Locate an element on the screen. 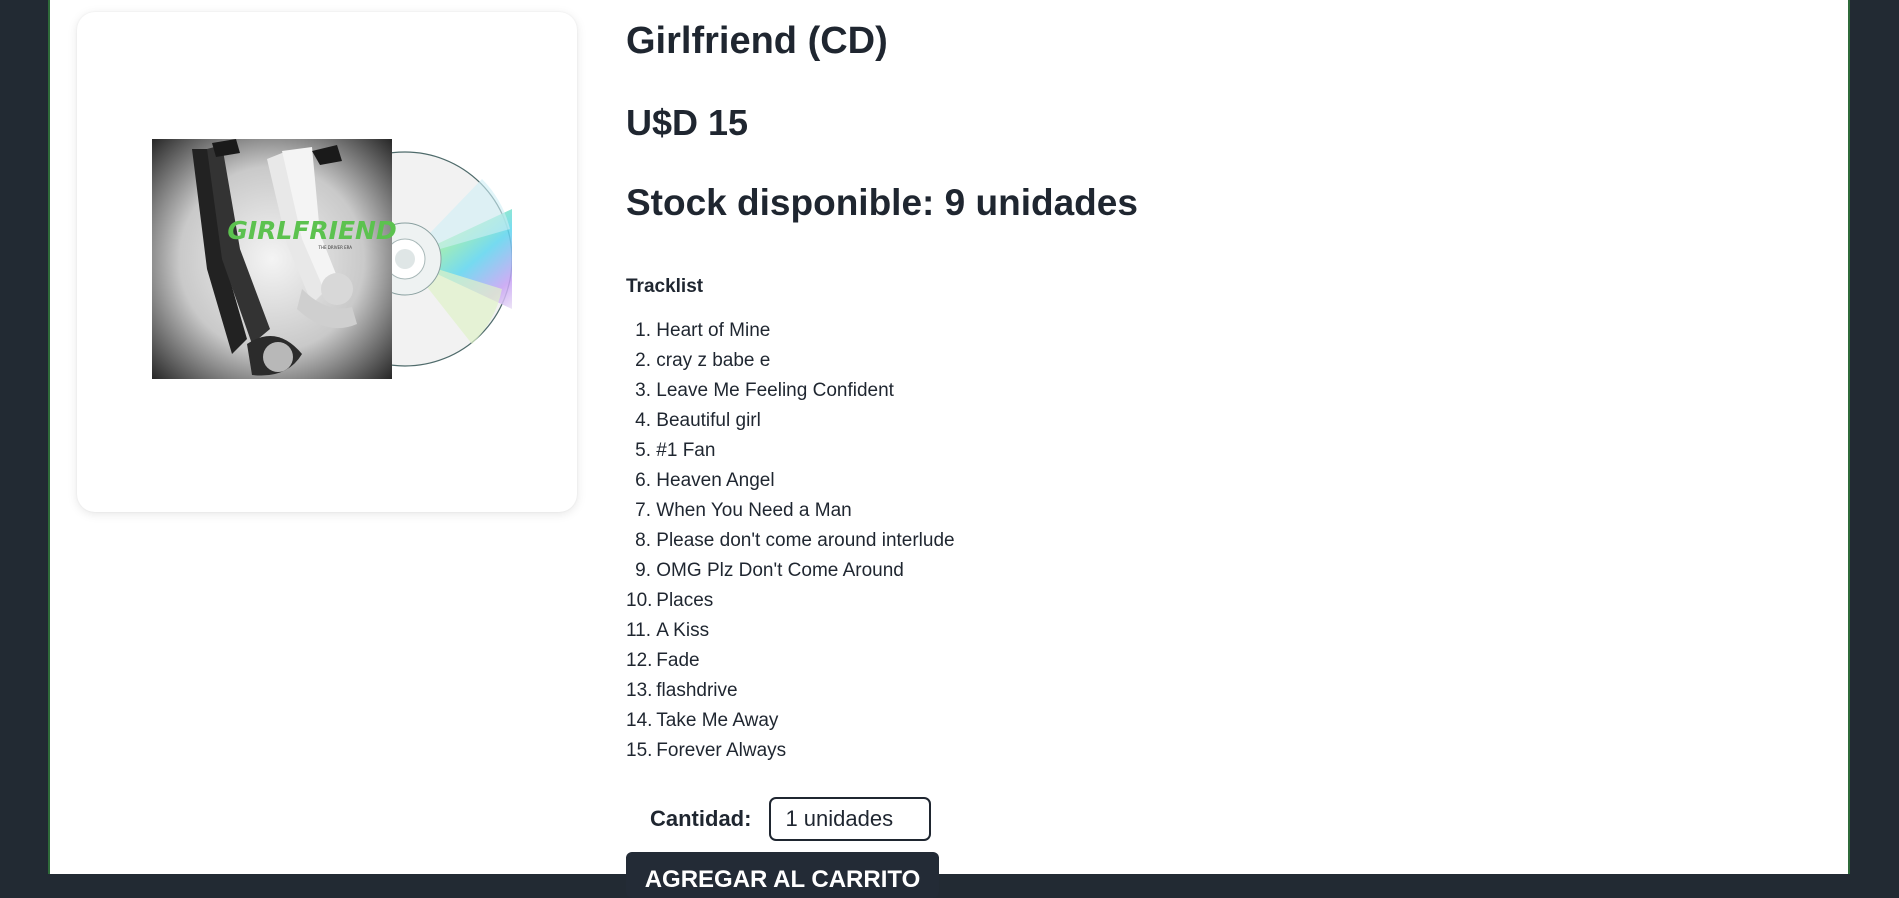 This screenshot has width=1899, height=898. track-item: 13. flashdrive is located at coordinates (790, 691).